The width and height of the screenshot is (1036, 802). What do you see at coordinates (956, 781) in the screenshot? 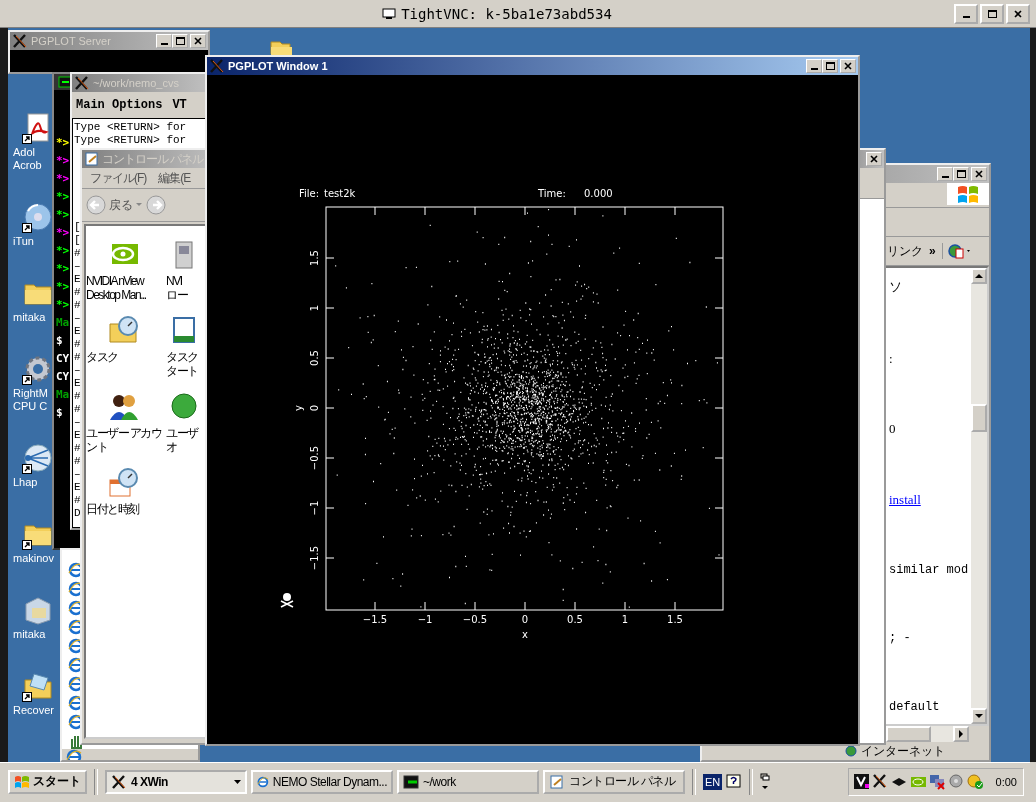
I see `speaker-icon` at bounding box center [956, 781].